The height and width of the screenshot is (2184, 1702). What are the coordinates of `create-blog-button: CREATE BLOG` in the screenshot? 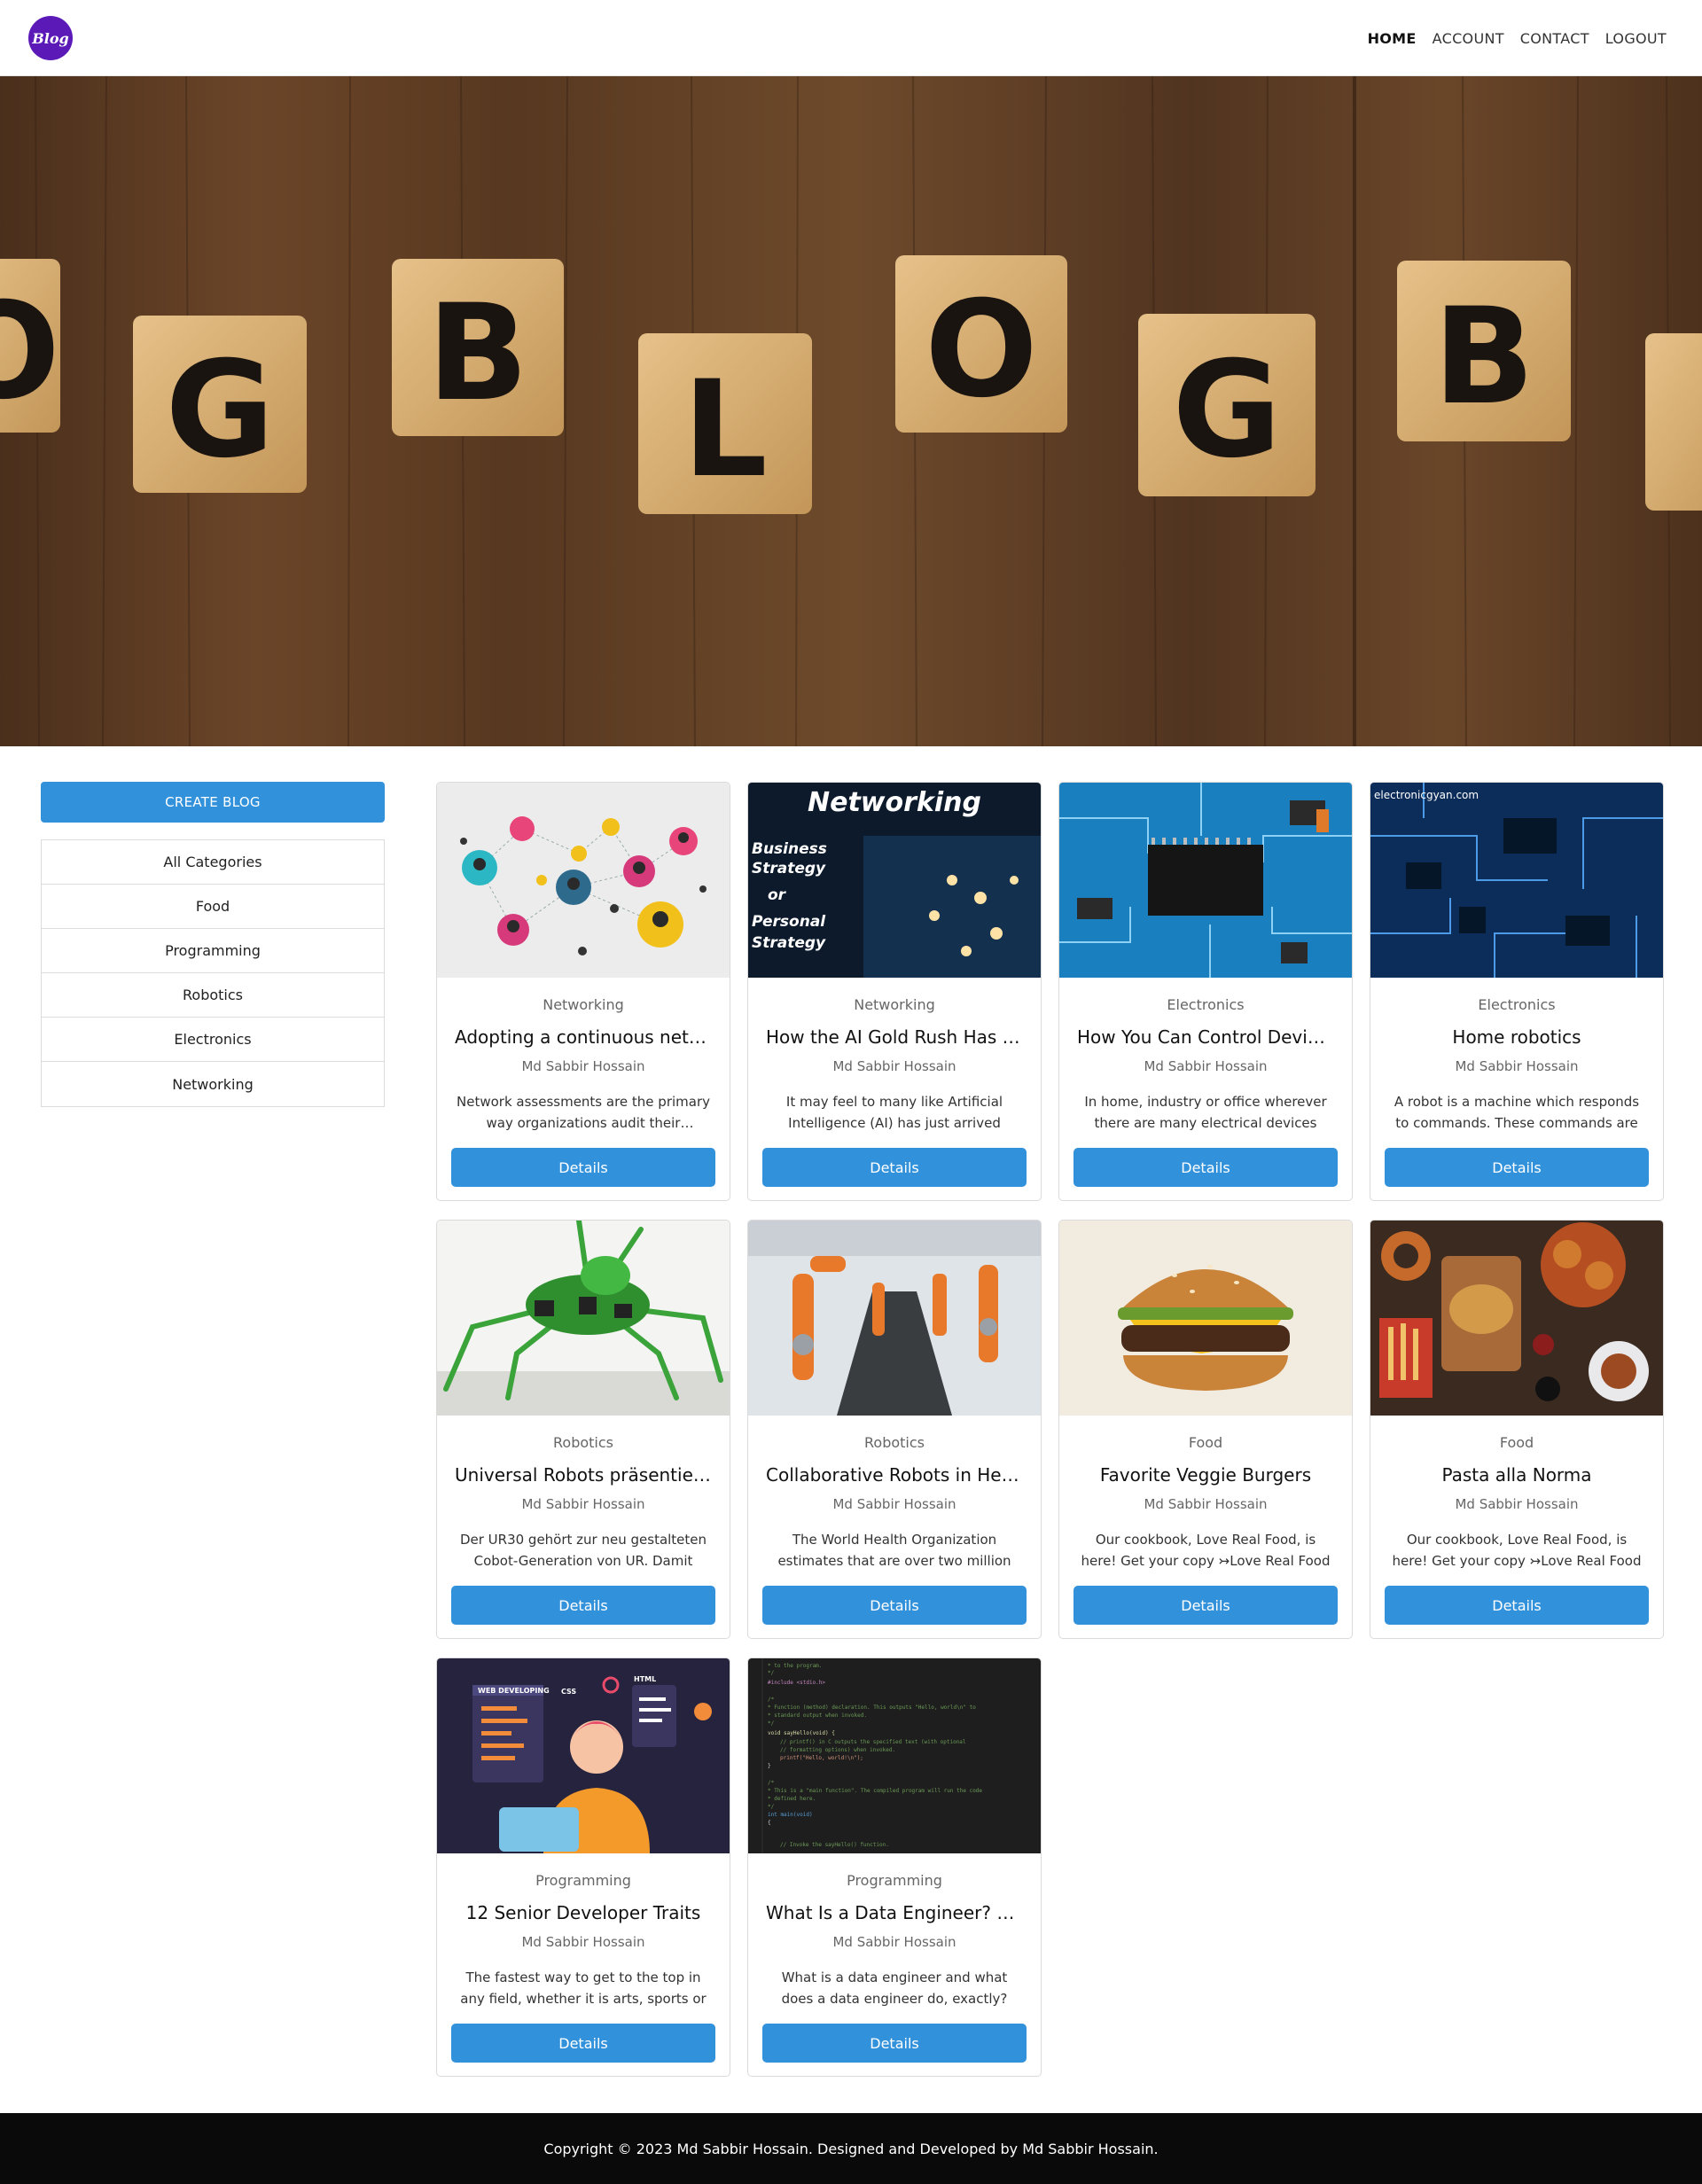 It's located at (213, 802).